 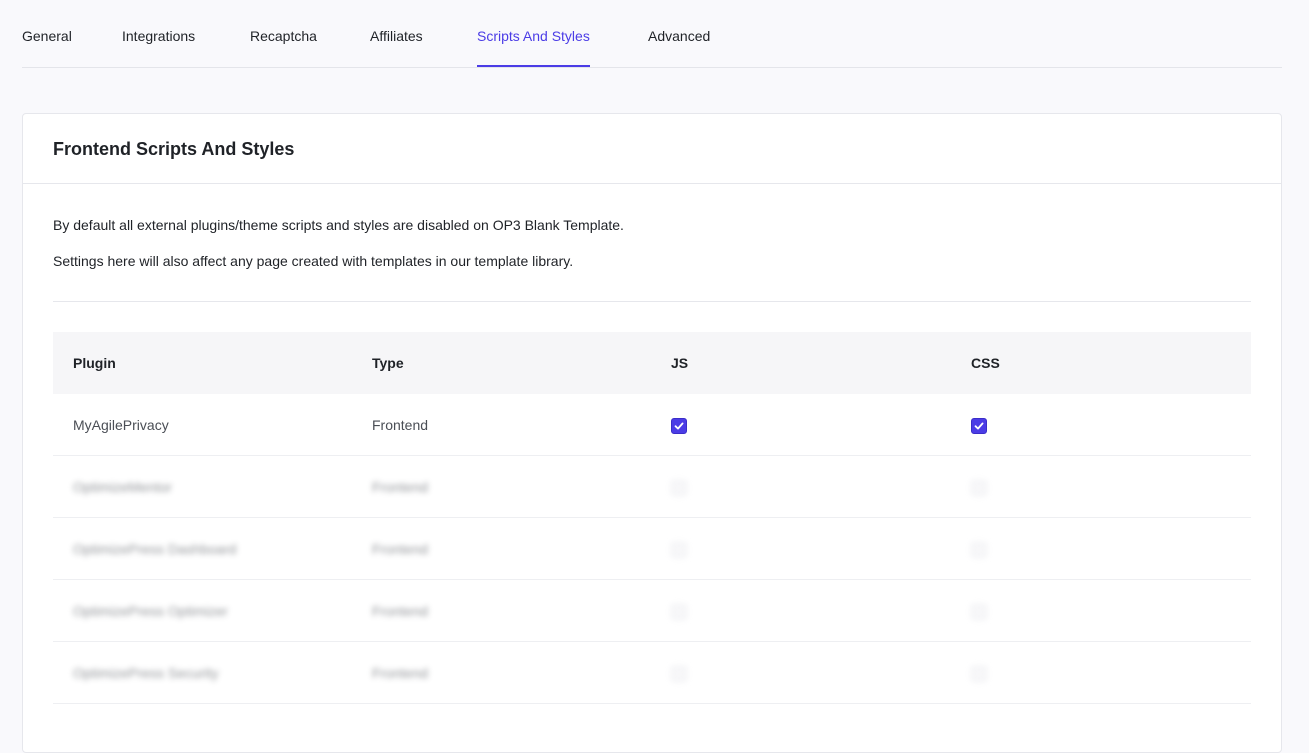 I want to click on tab-affiliates: Affiliates, so click(x=396, y=47).